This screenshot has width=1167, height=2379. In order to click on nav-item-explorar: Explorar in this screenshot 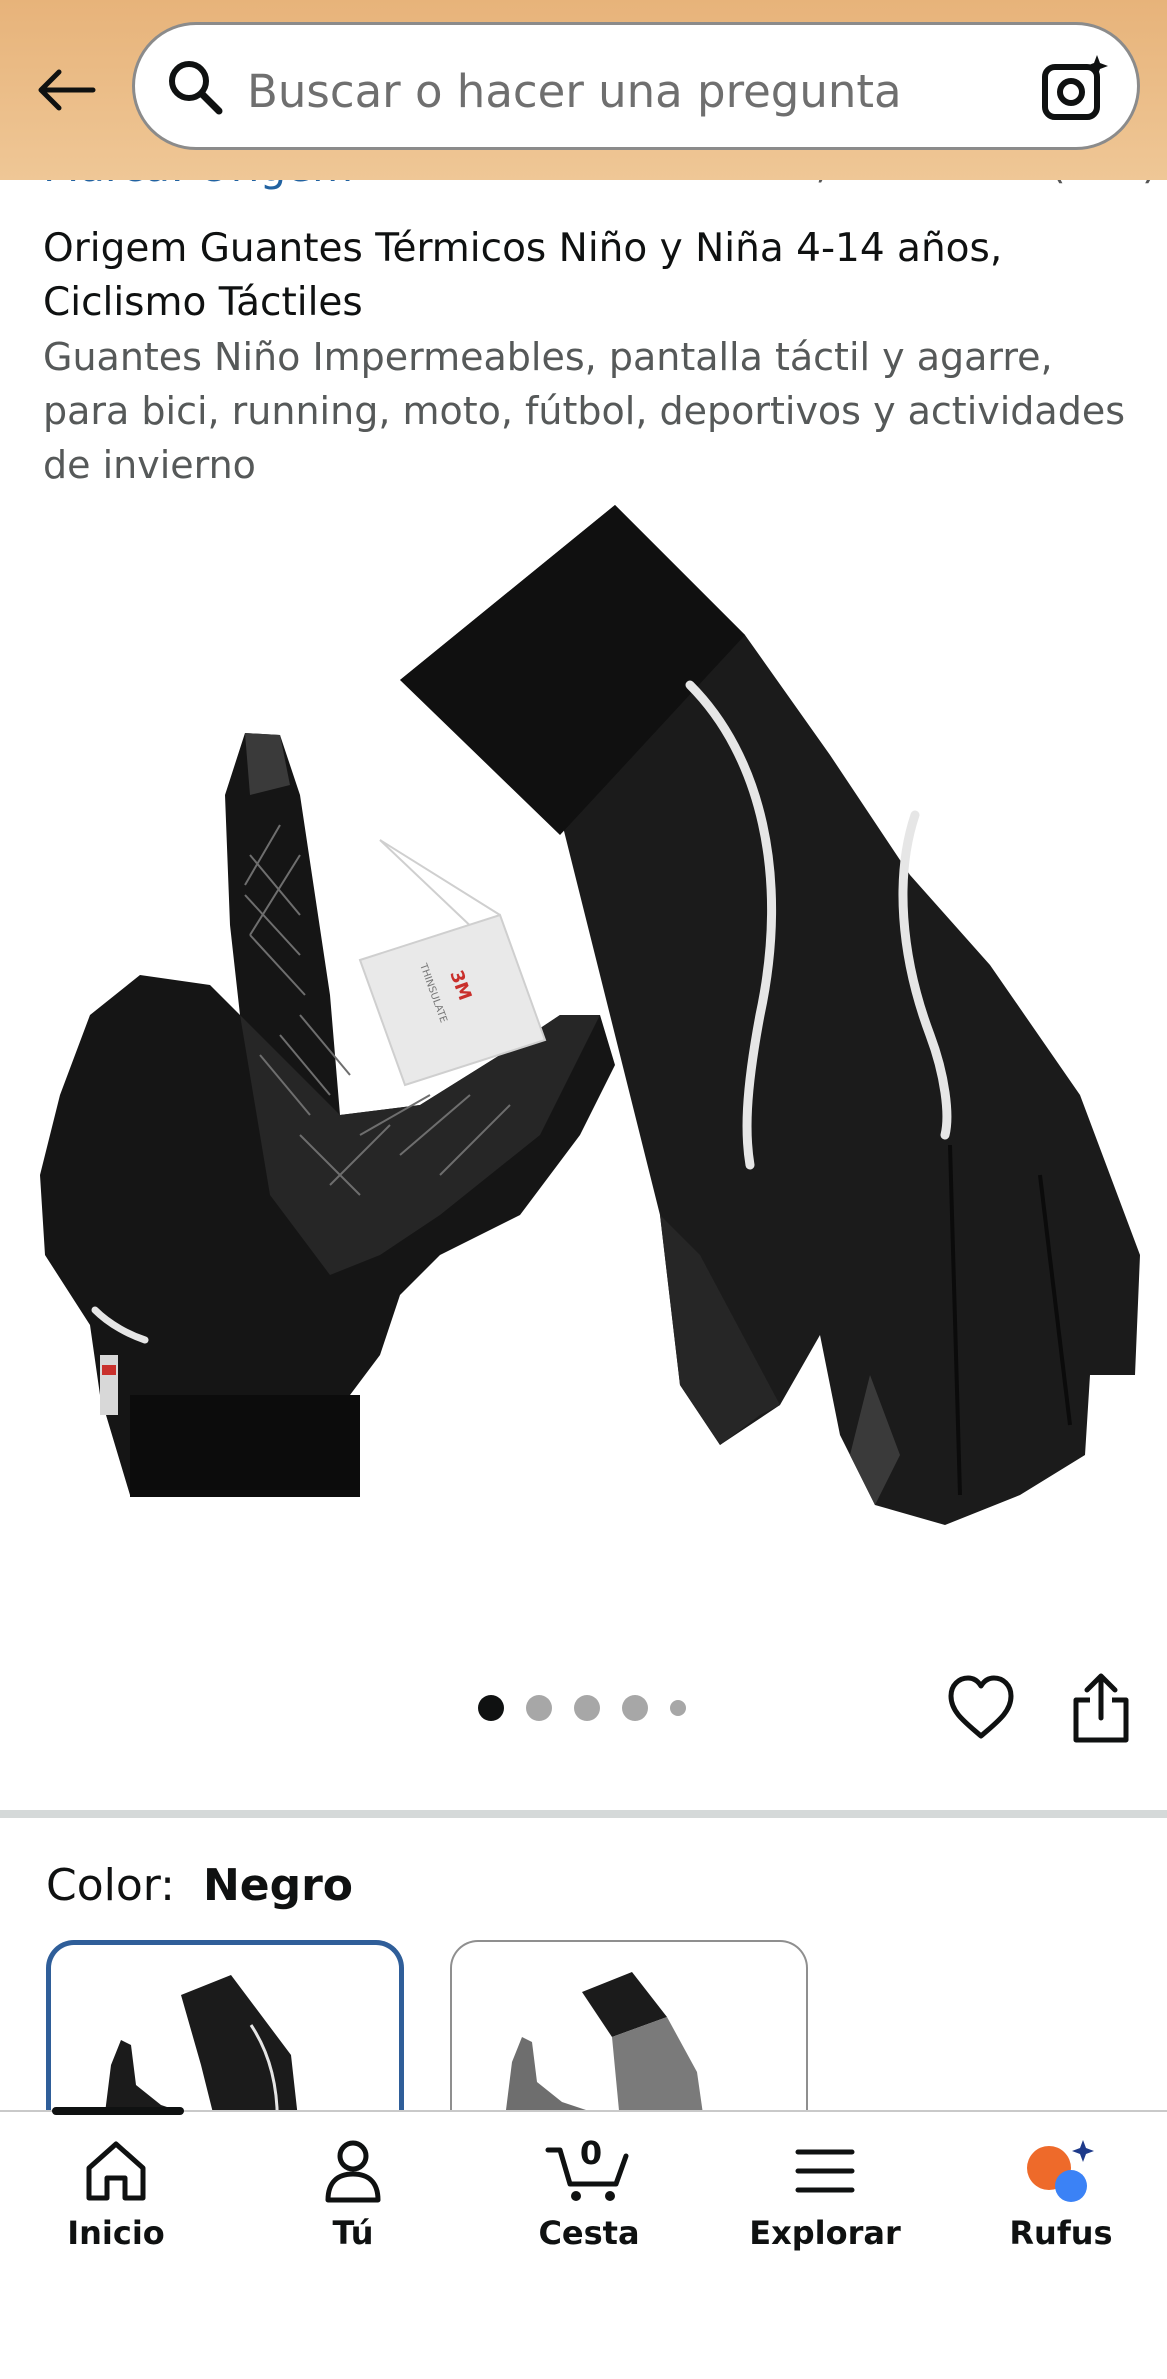, I will do `click(825, 2201)`.